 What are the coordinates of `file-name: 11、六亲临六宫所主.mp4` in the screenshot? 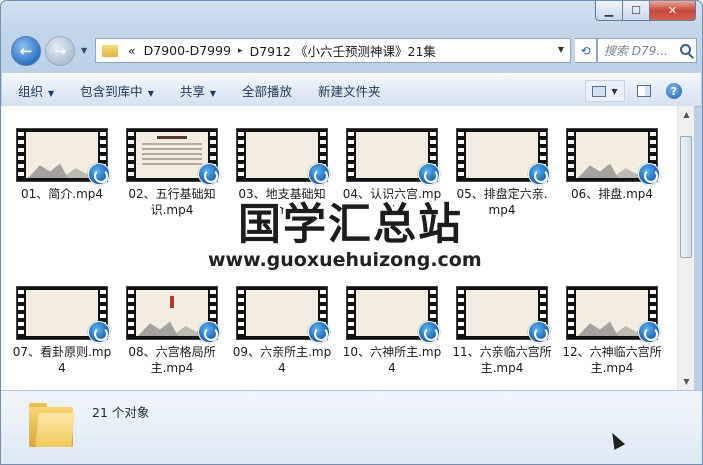 It's located at (502, 360).